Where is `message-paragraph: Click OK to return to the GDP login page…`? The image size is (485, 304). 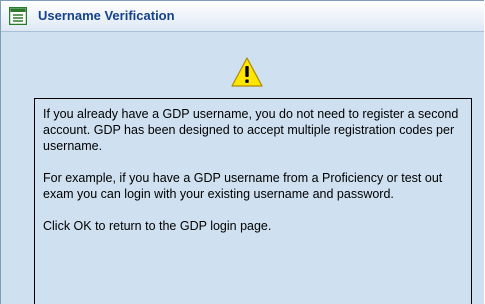
message-paragraph: Click OK to return to the GDP login page… is located at coordinates (157, 226).